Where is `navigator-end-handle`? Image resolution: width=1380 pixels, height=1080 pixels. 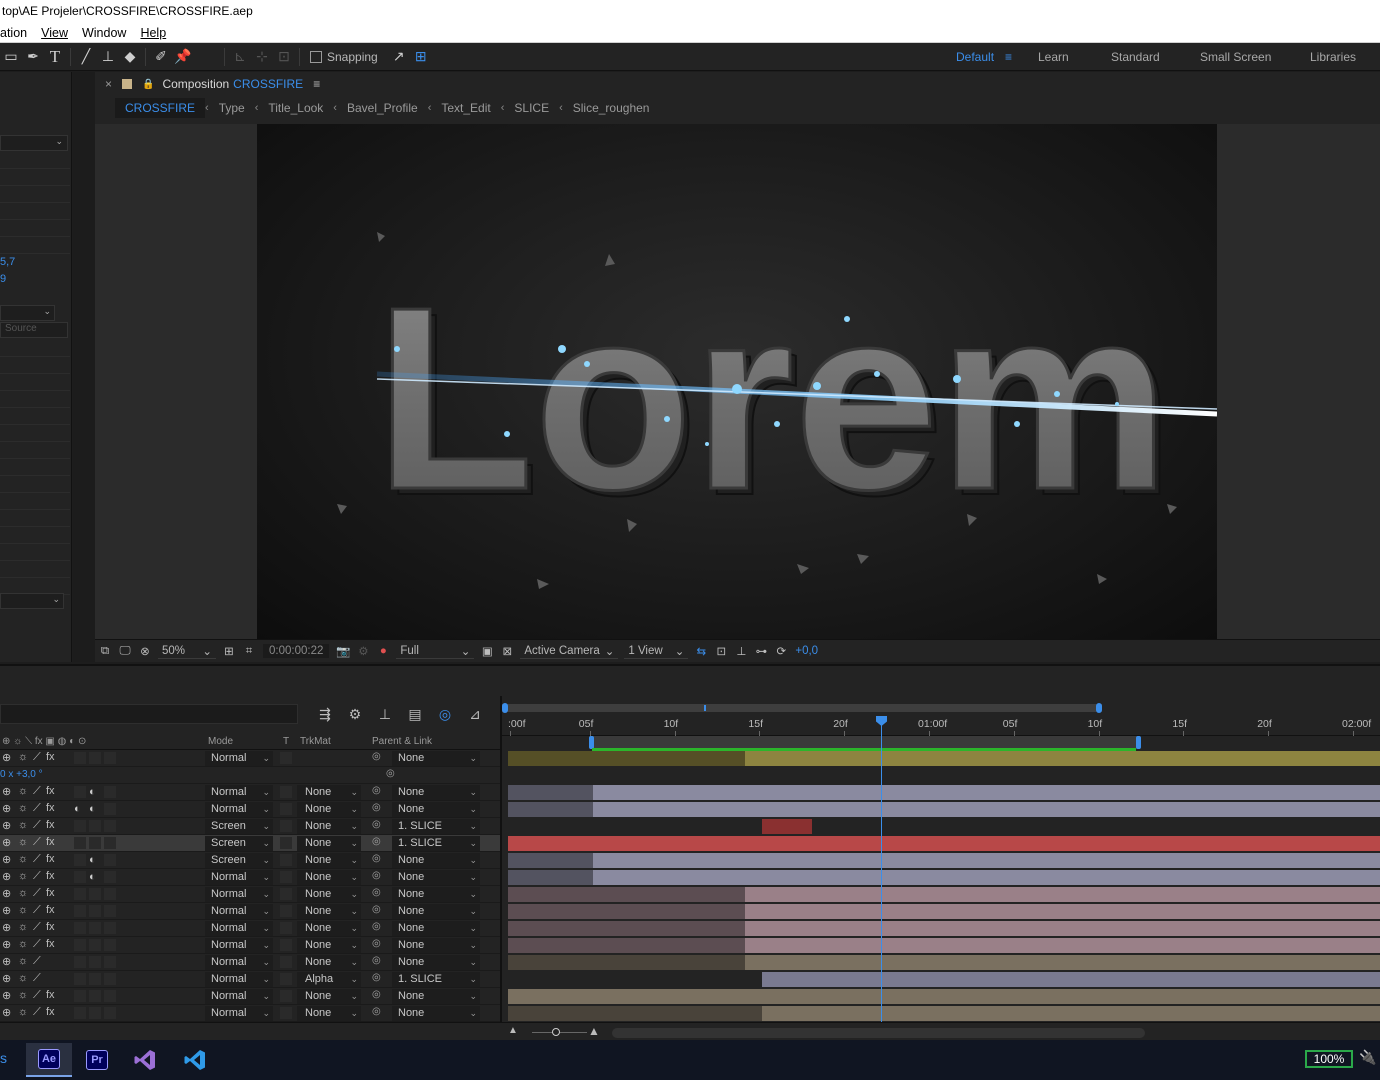
navigator-end-handle is located at coordinates (1099, 708).